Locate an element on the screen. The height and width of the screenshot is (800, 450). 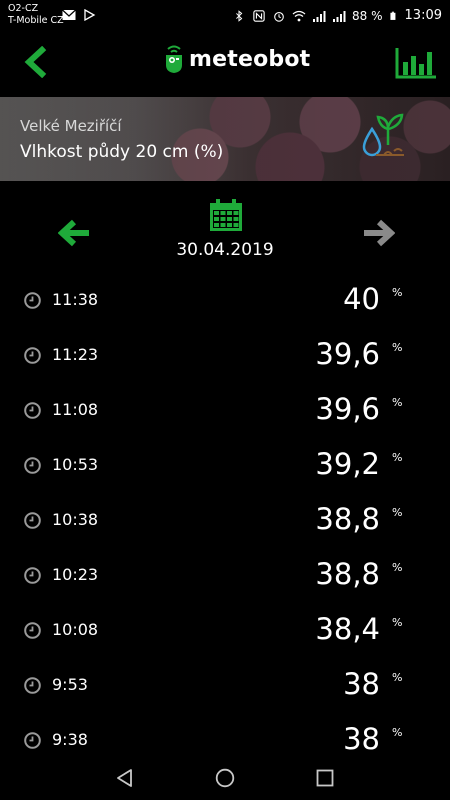
arrow-left-icon is located at coordinates (73, 233).